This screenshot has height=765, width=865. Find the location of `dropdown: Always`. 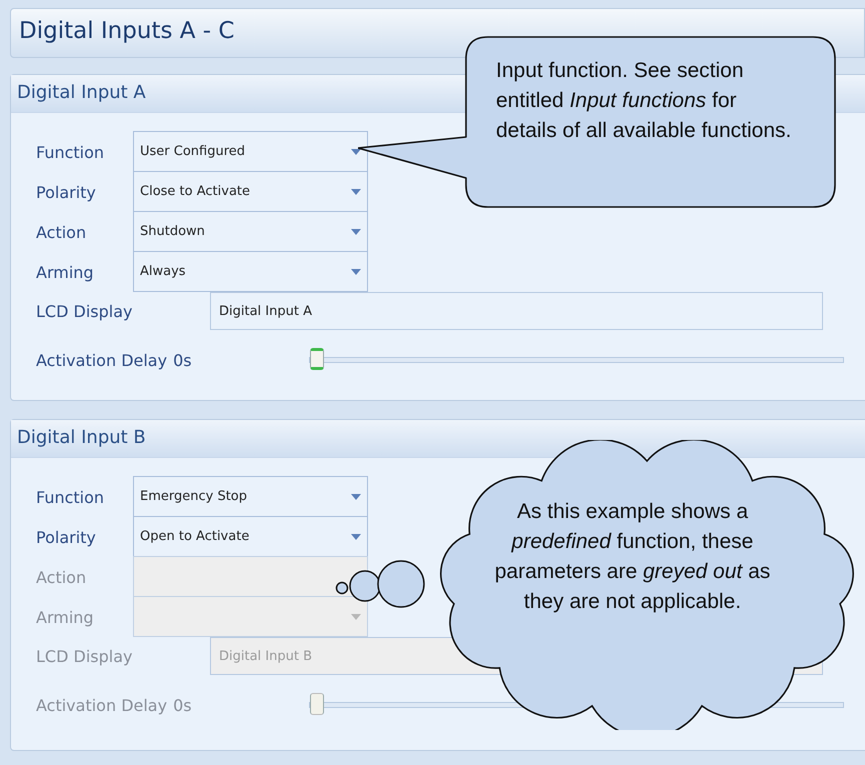

dropdown: Always is located at coordinates (250, 271).